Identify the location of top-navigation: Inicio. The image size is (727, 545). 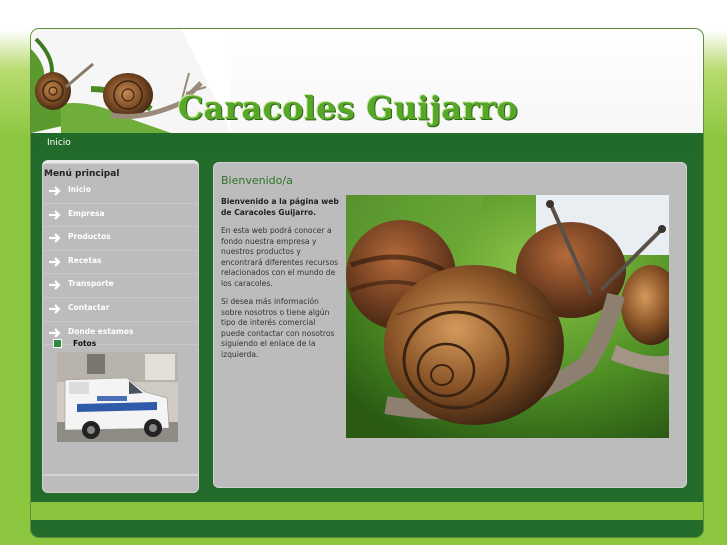
(367, 146).